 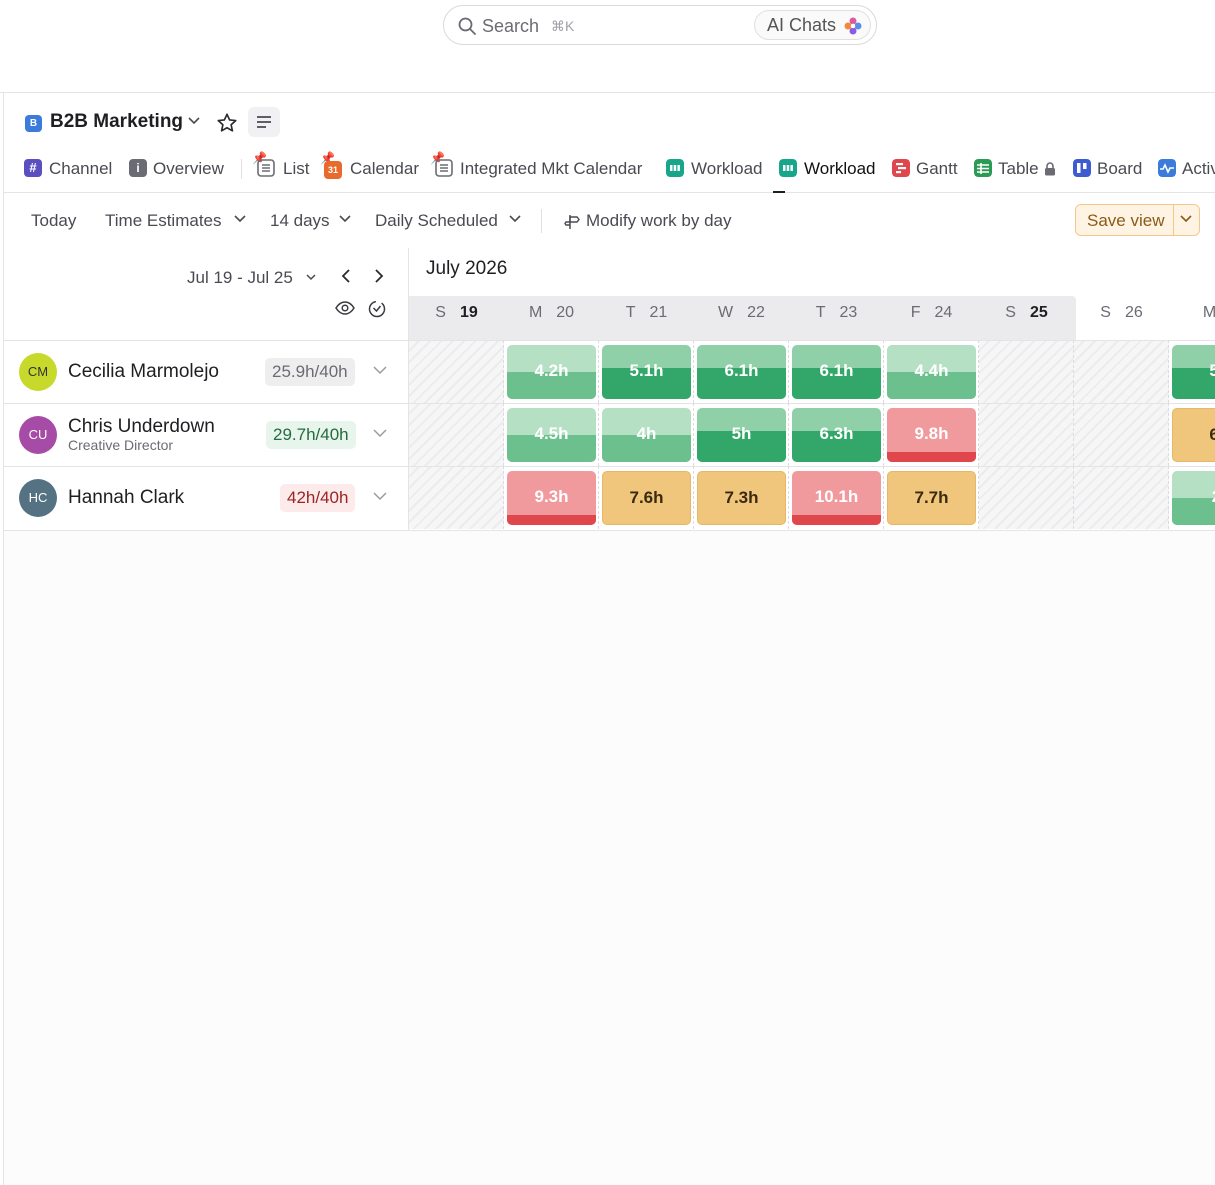 I want to click on workload-block: 2, so click(x=1193, y=498).